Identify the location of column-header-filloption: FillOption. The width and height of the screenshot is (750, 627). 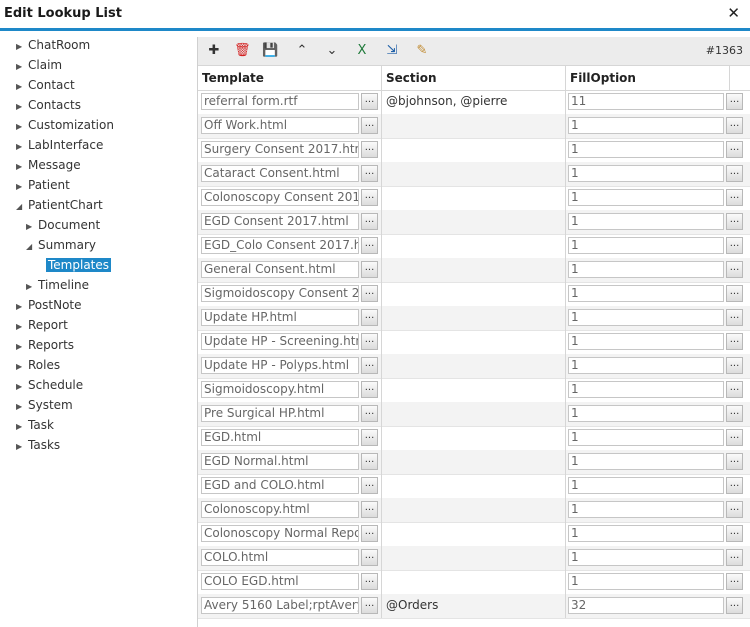
(648, 78).